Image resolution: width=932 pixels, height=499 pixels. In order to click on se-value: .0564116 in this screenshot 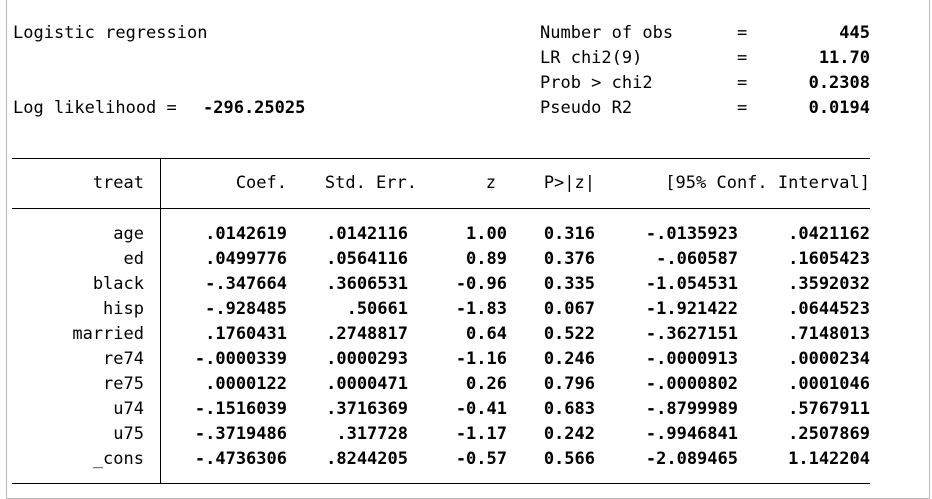, I will do `click(367, 259)`.